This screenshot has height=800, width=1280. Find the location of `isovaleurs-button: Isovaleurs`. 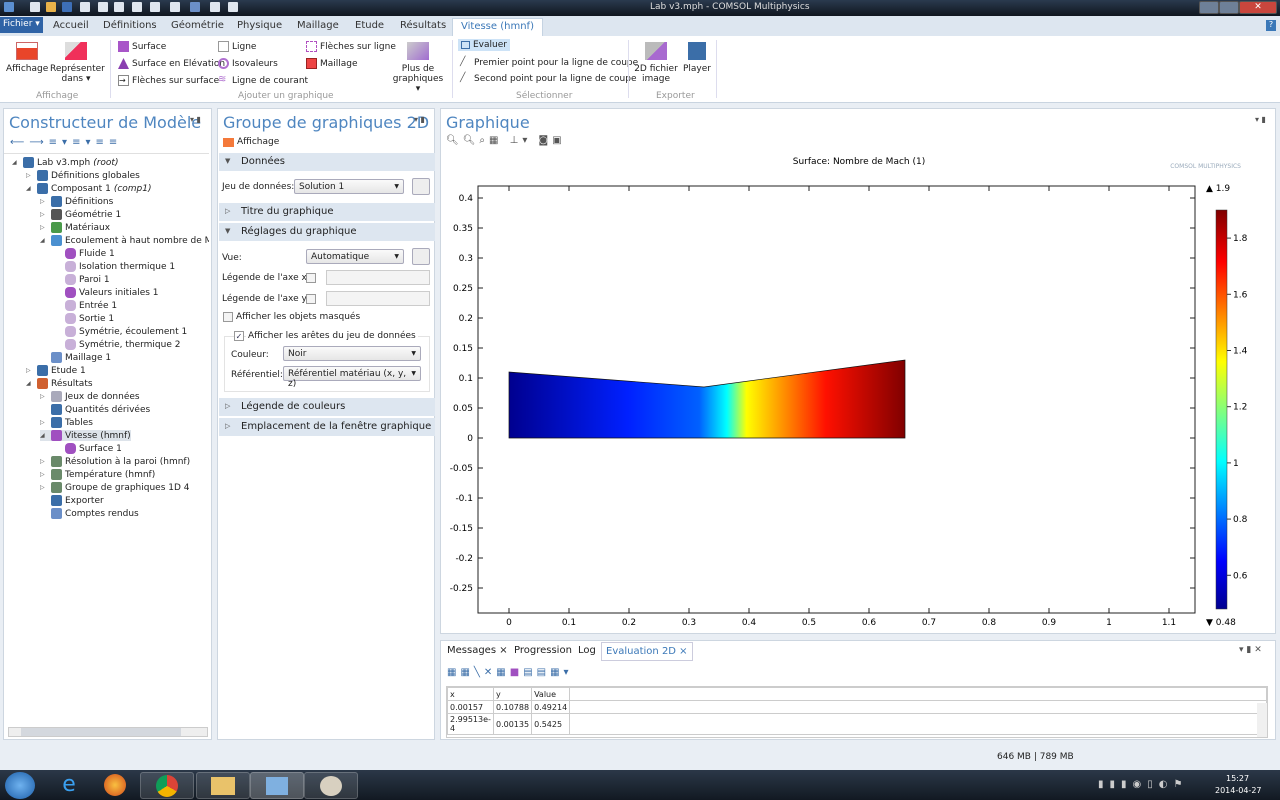

isovaleurs-button: Isovaleurs is located at coordinates (248, 63).